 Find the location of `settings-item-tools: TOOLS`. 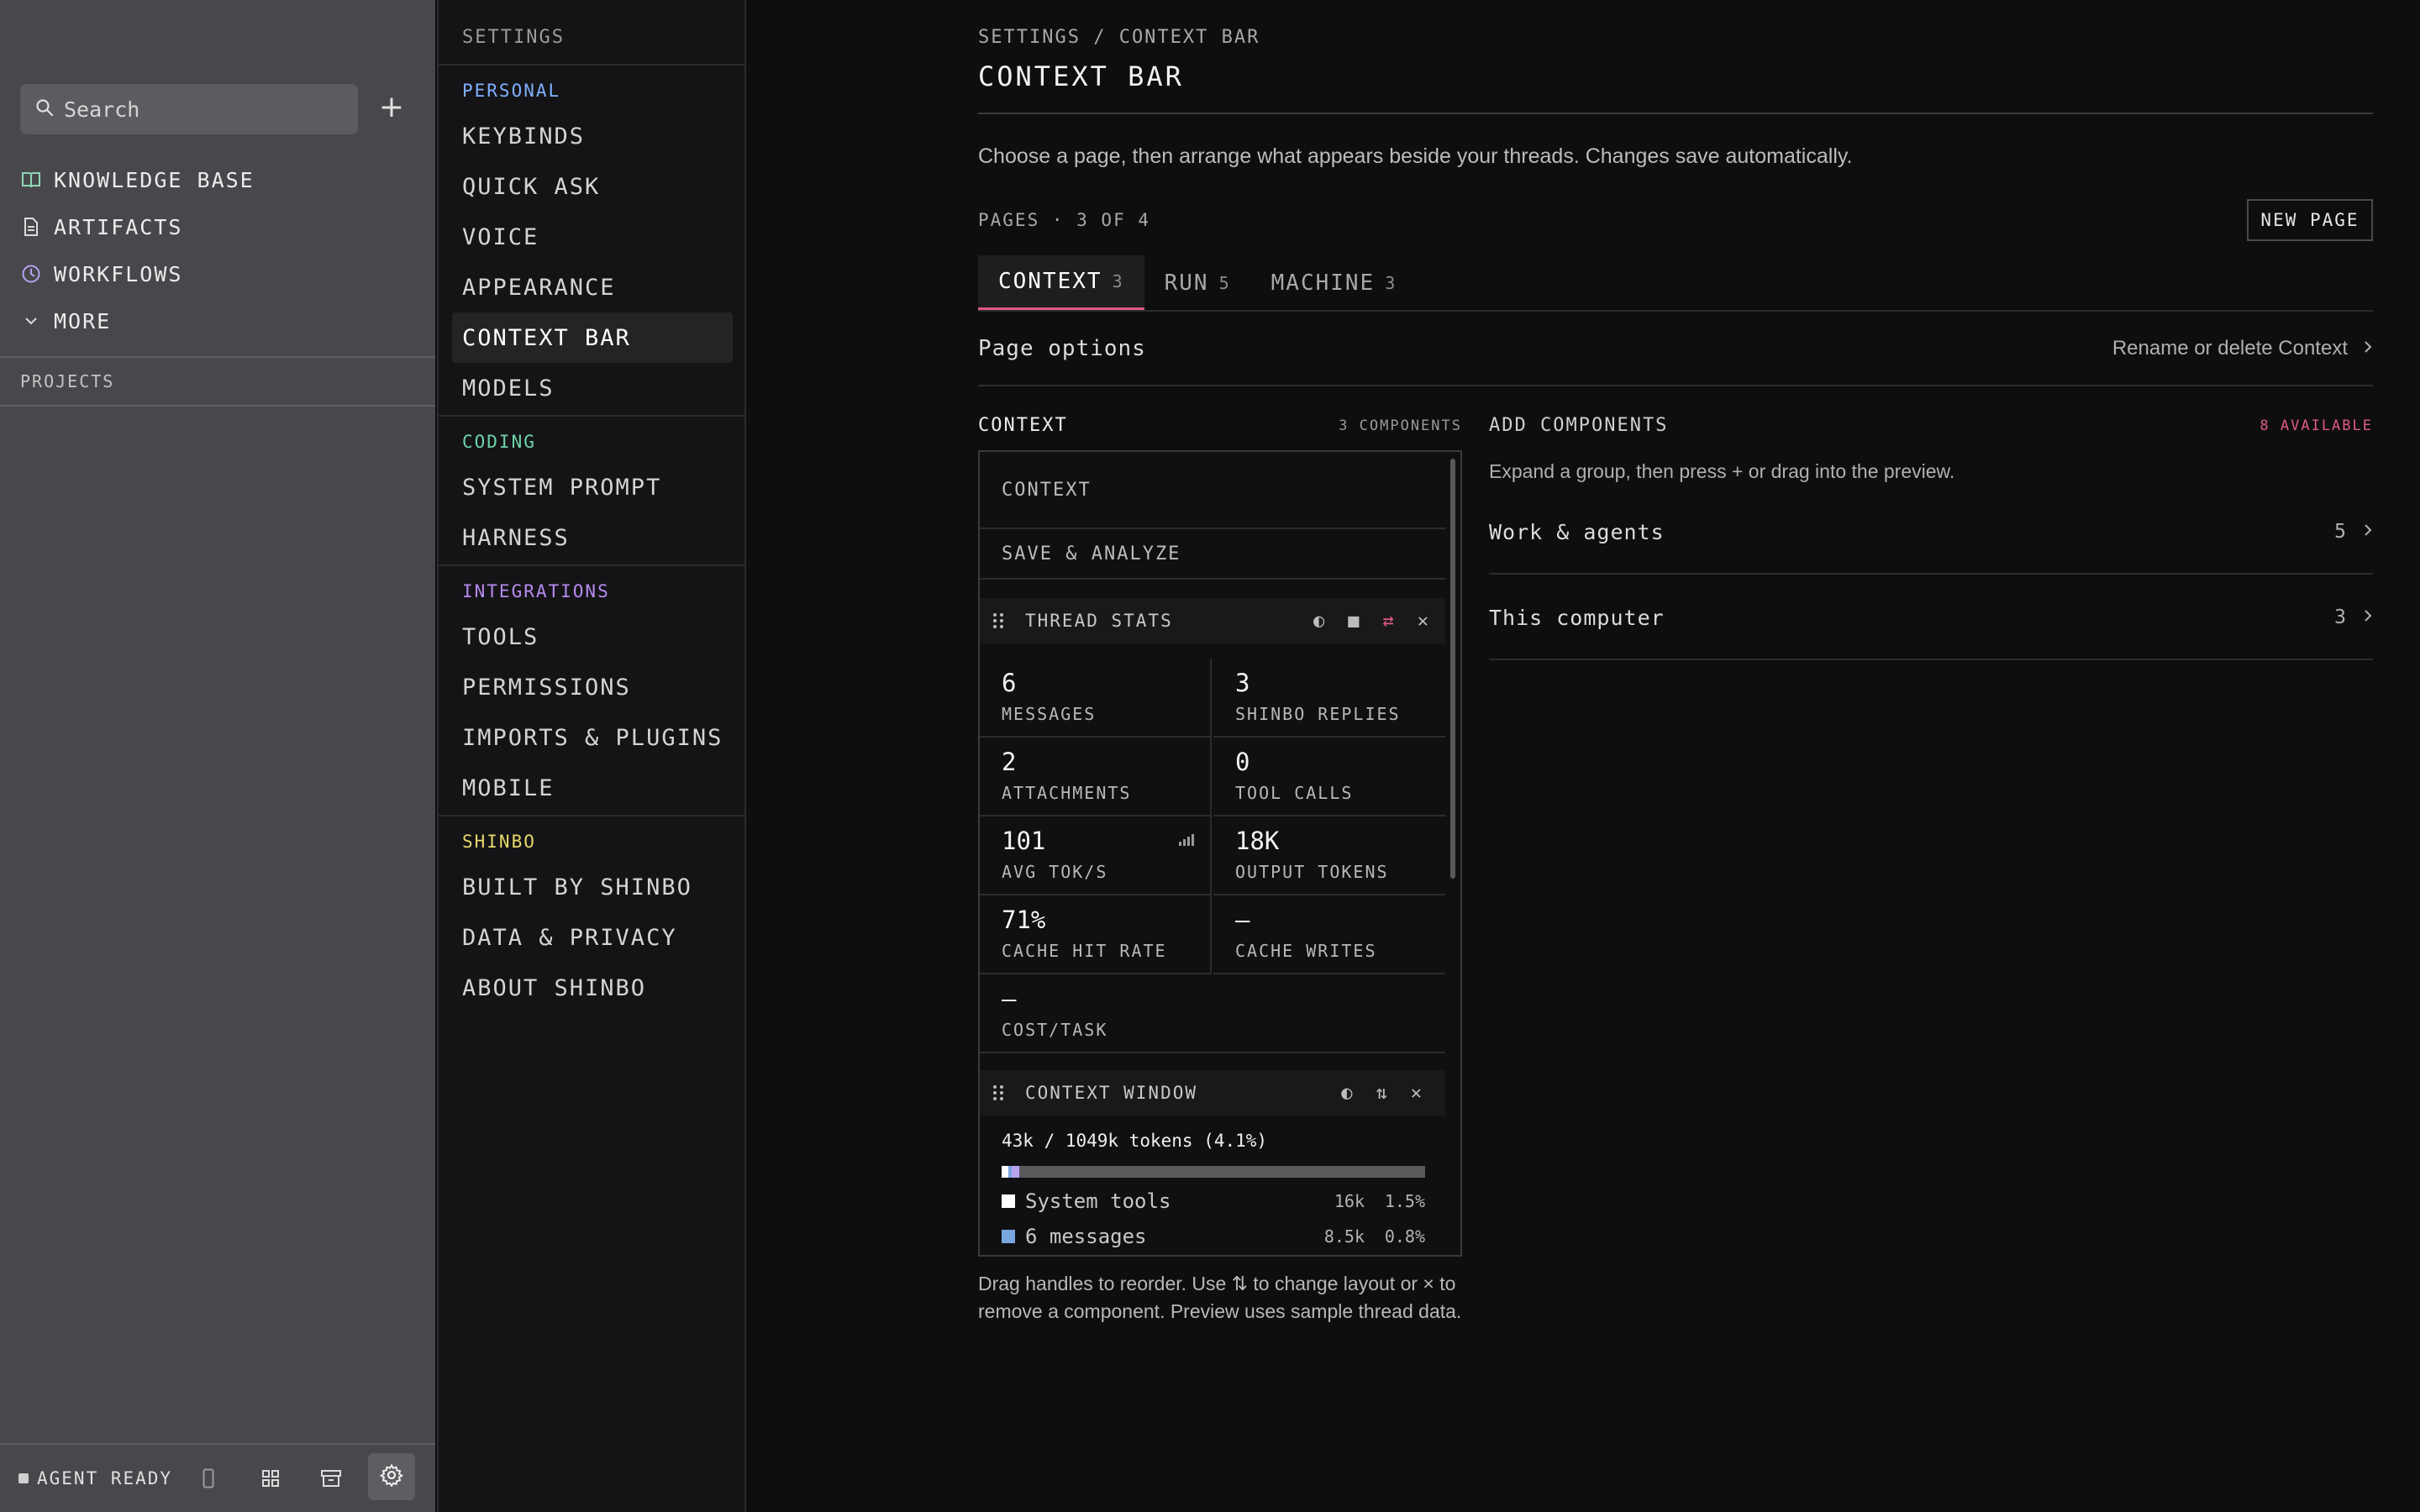

settings-item-tools: TOOLS is located at coordinates (592, 637).